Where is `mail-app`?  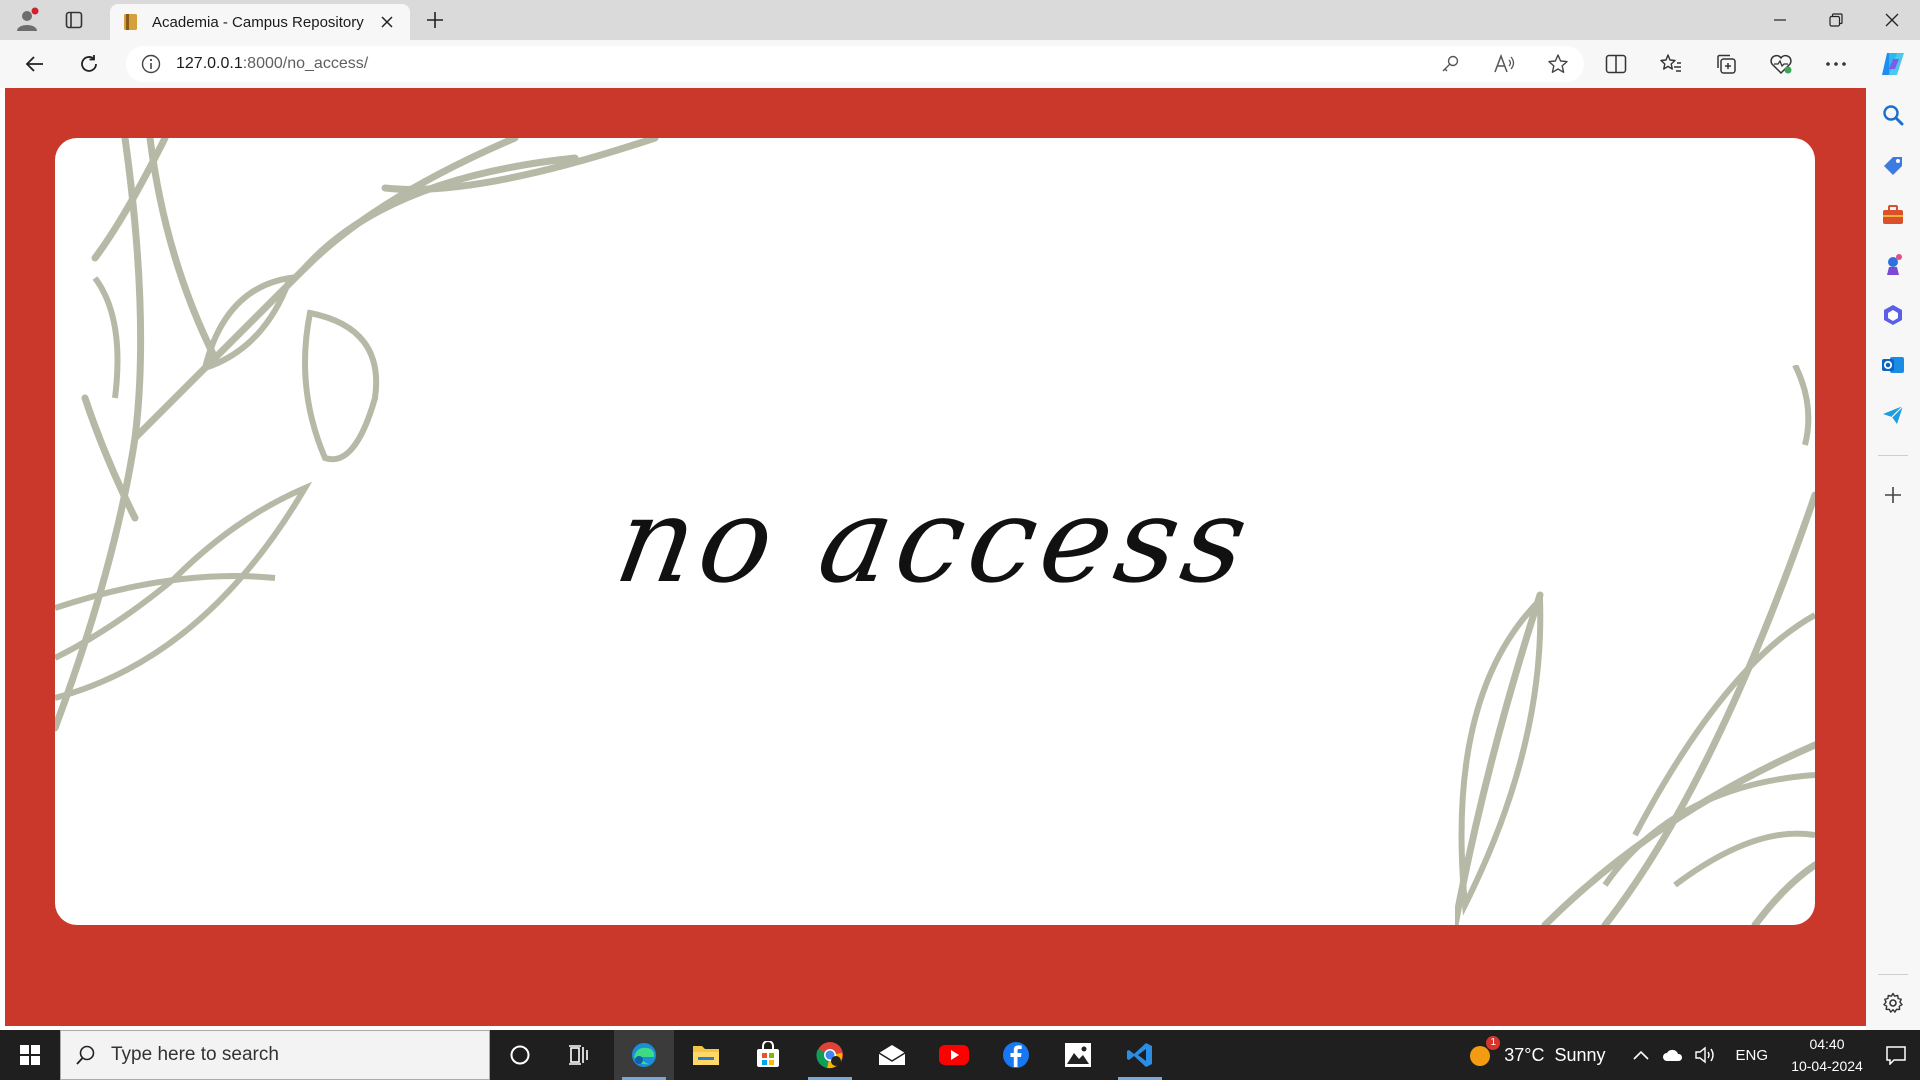 mail-app is located at coordinates (892, 1055).